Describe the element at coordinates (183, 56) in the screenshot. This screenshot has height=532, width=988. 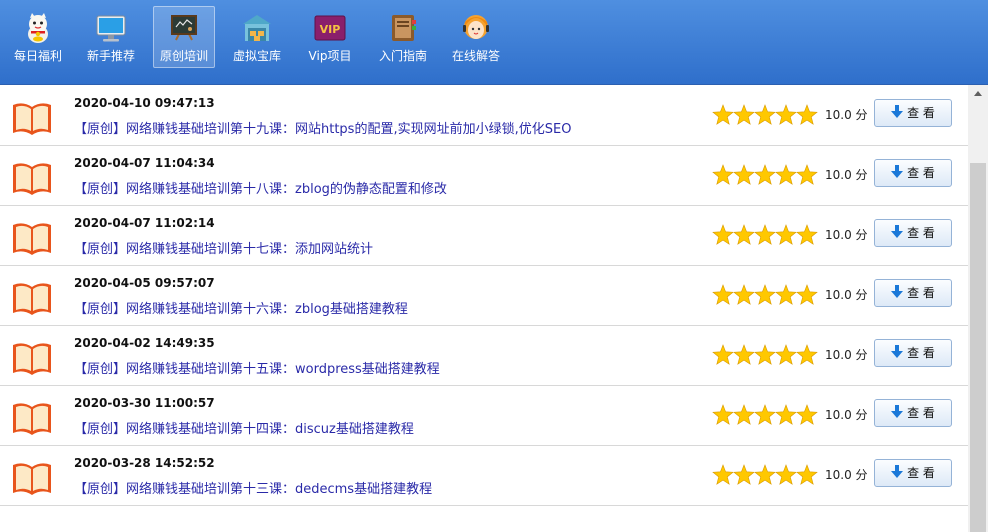
I see `tool-label: 原创培训` at that location.